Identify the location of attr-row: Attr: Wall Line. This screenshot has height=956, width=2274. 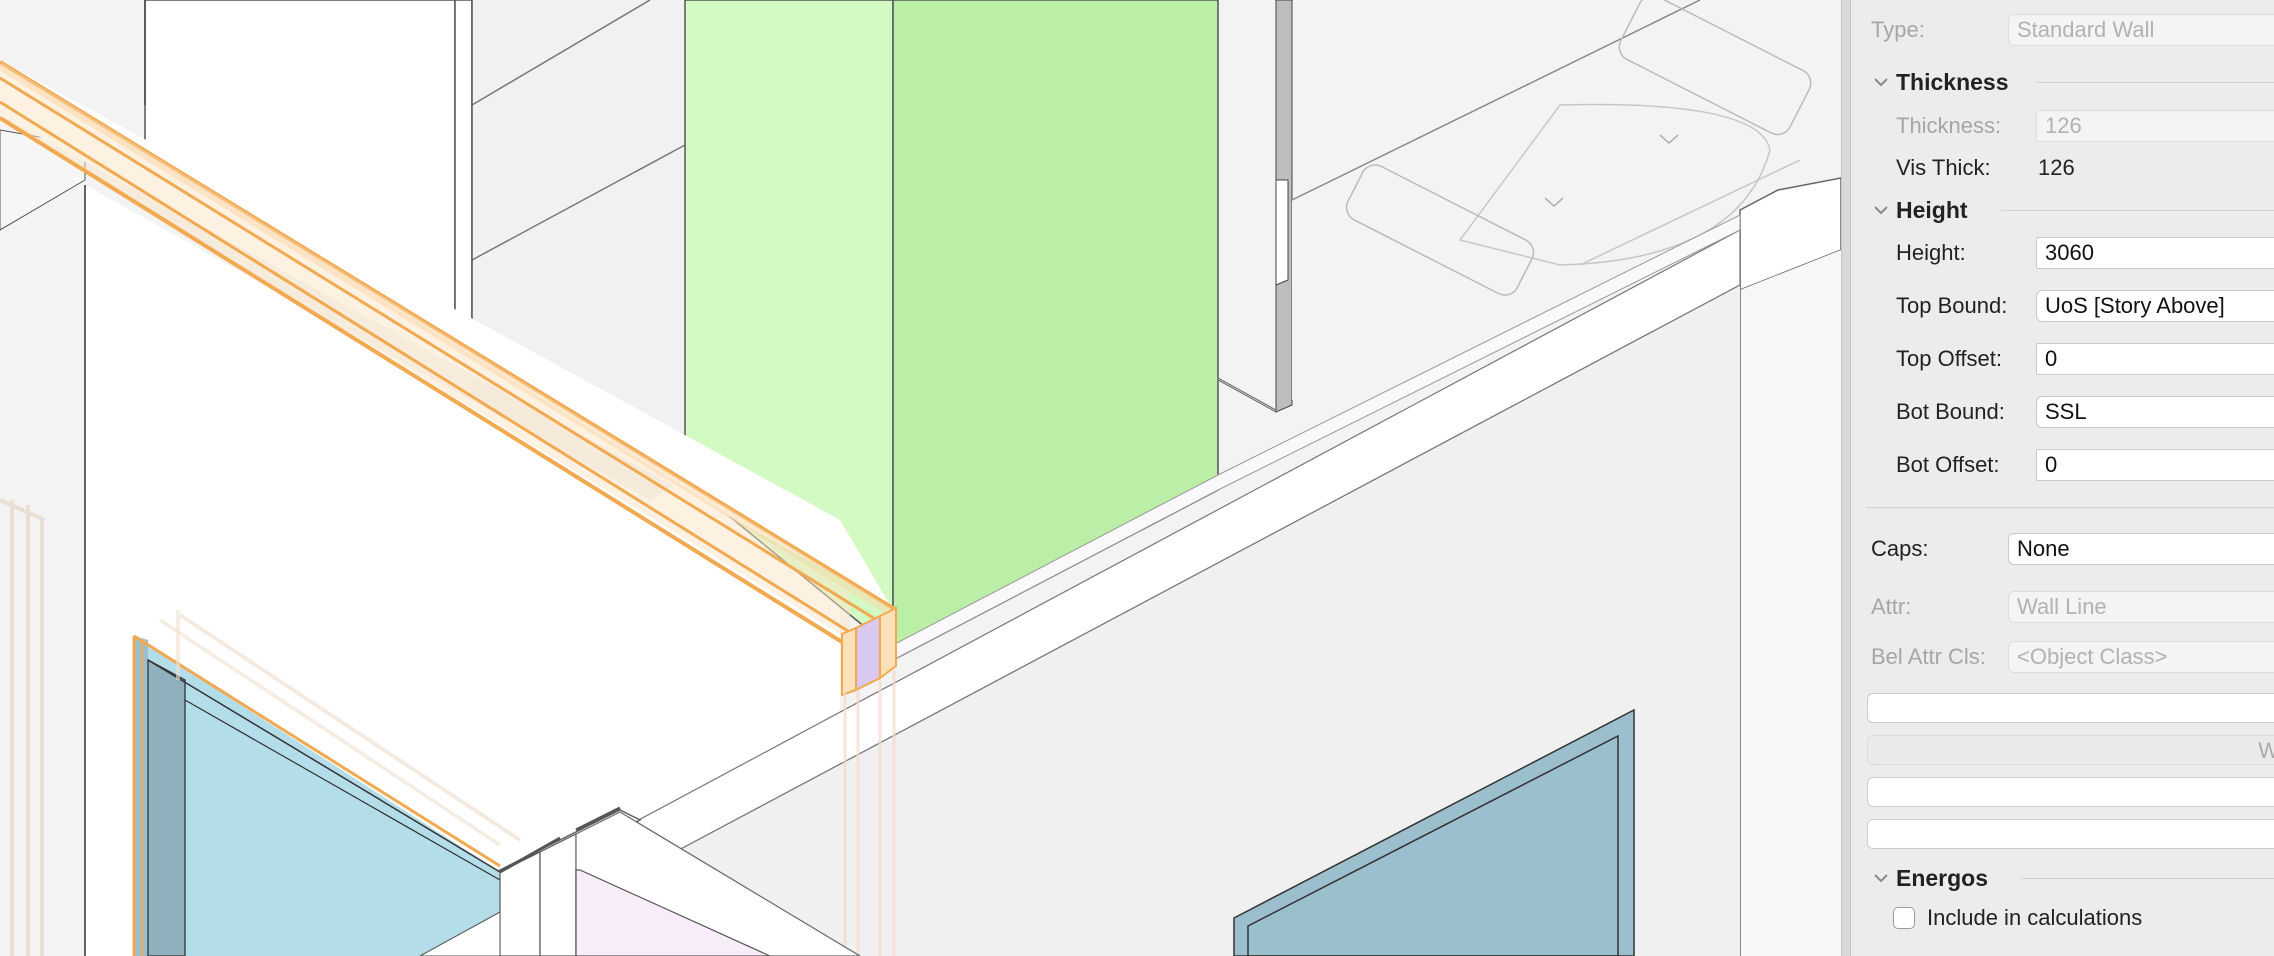
(2062, 607).